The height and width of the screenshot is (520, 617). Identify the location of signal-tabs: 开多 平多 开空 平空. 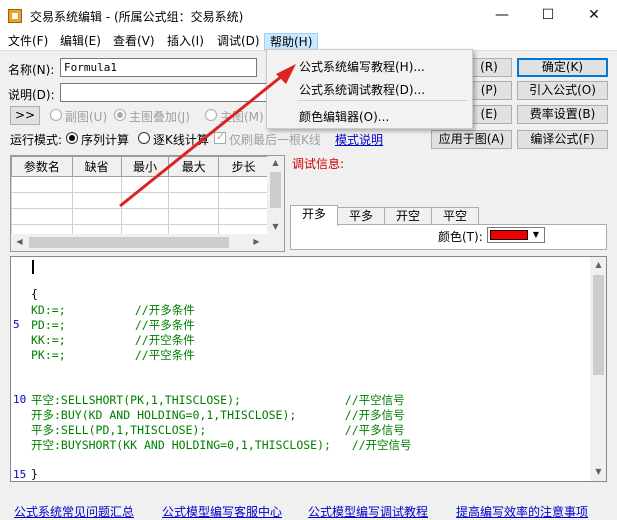
(448, 215).